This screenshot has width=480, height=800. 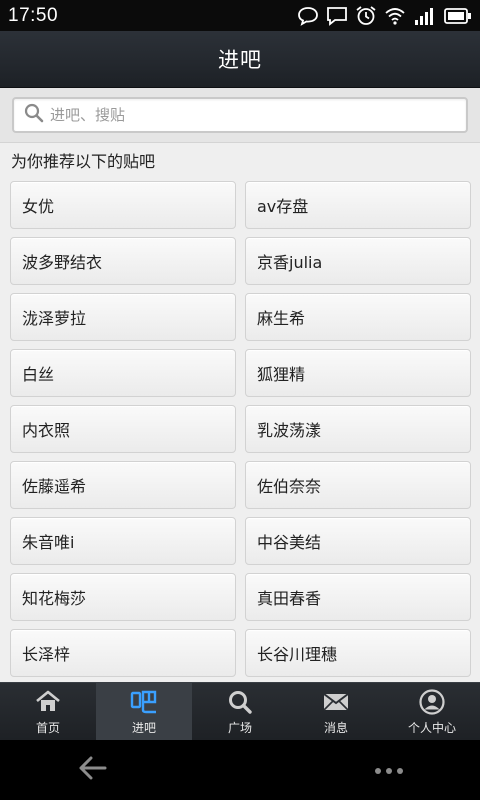 What do you see at coordinates (358, 261) in the screenshot?
I see `forum-tile: 京香julia` at bounding box center [358, 261].